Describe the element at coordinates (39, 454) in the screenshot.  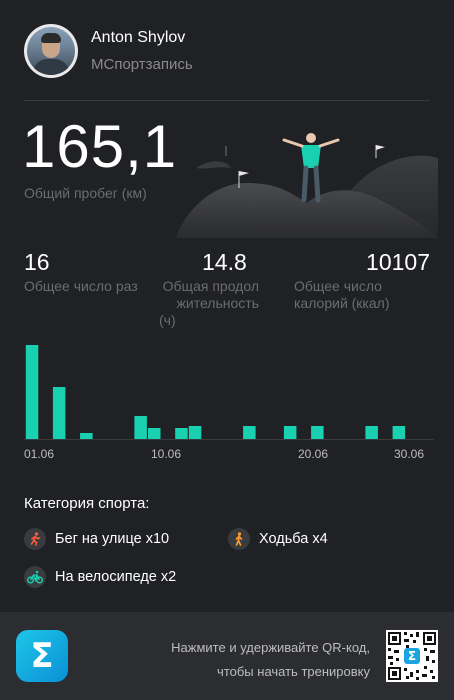
I see `x-tick-label: 01.06` at that location.